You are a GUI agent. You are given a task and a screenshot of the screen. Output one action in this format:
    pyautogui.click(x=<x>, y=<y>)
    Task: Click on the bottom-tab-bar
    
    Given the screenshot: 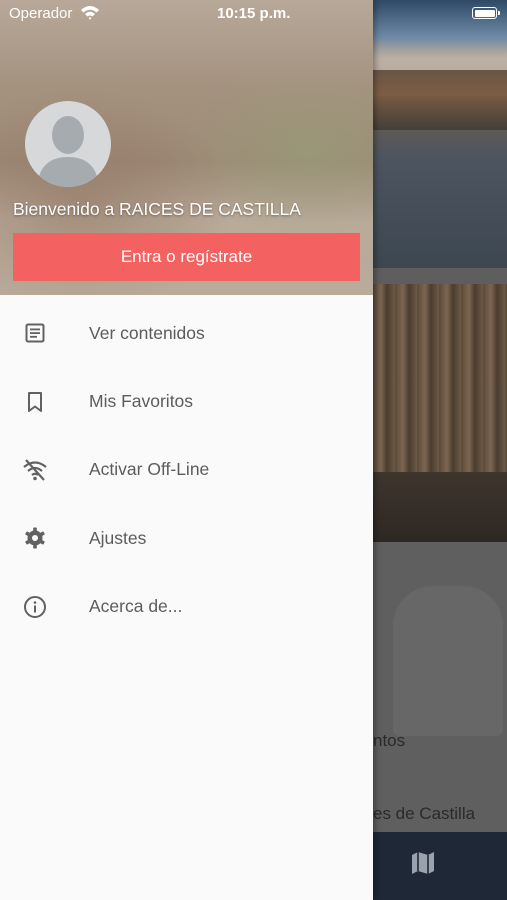 What is the action you would take?
    pyautogui.click(x=440, y=866)
    